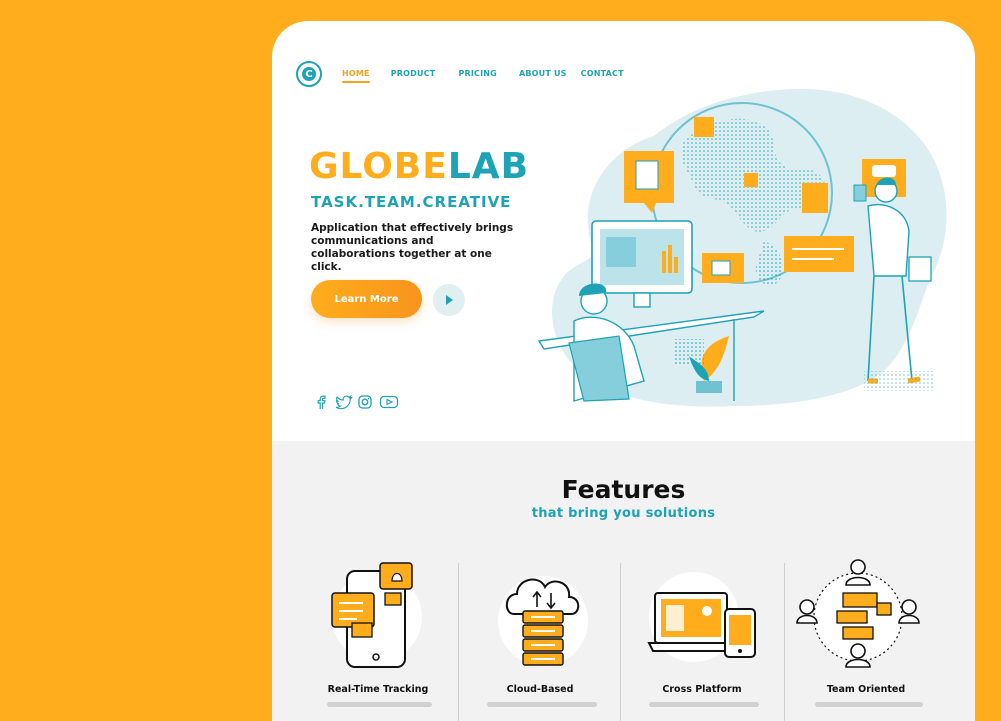  Describe the element at coordinates (543, 73) in the screenshot. I see `nav-about-us: ABOUT US` at that location.